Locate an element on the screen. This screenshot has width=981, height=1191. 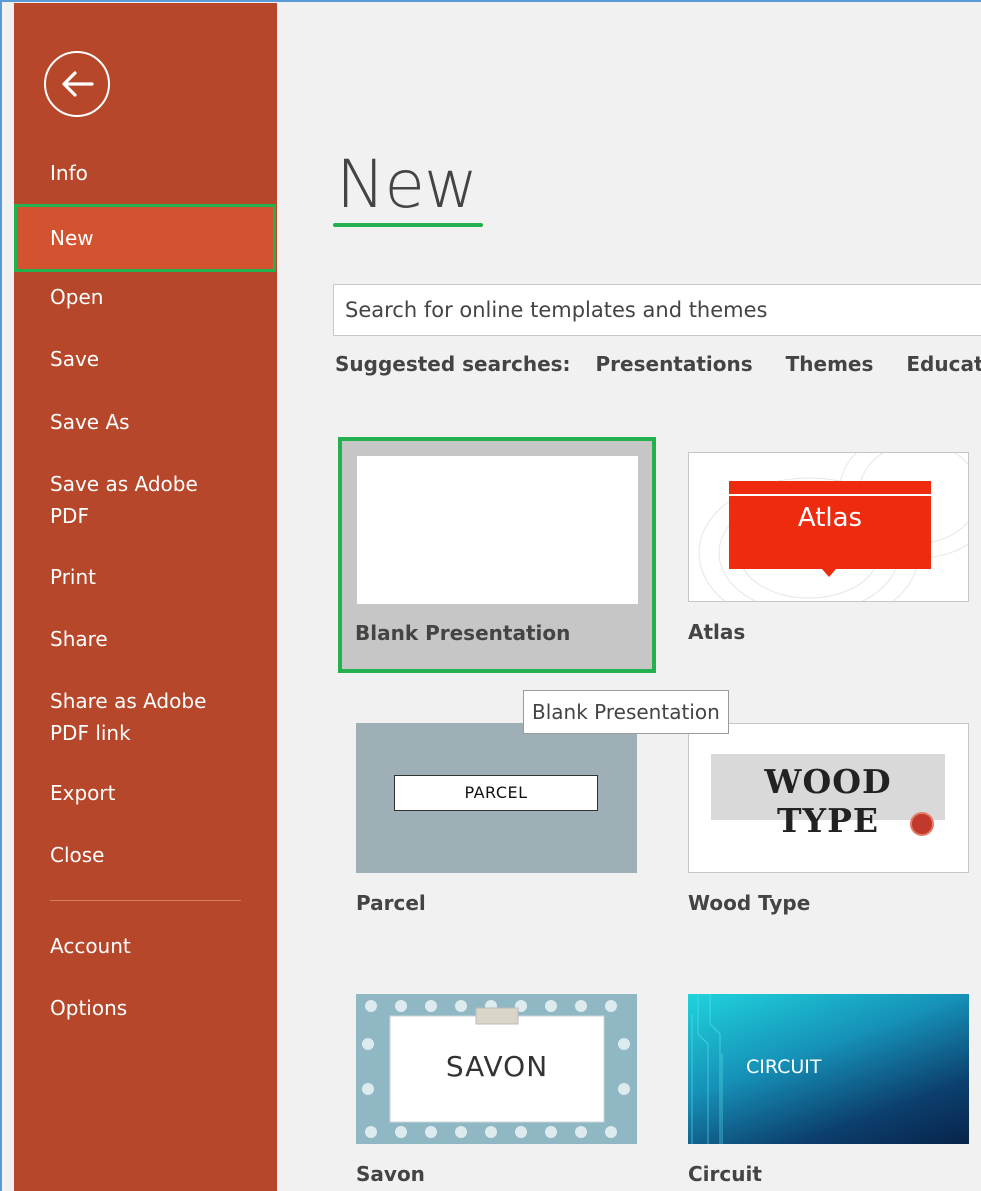
template-label: Circuit is located at coordinates (725, 1174).